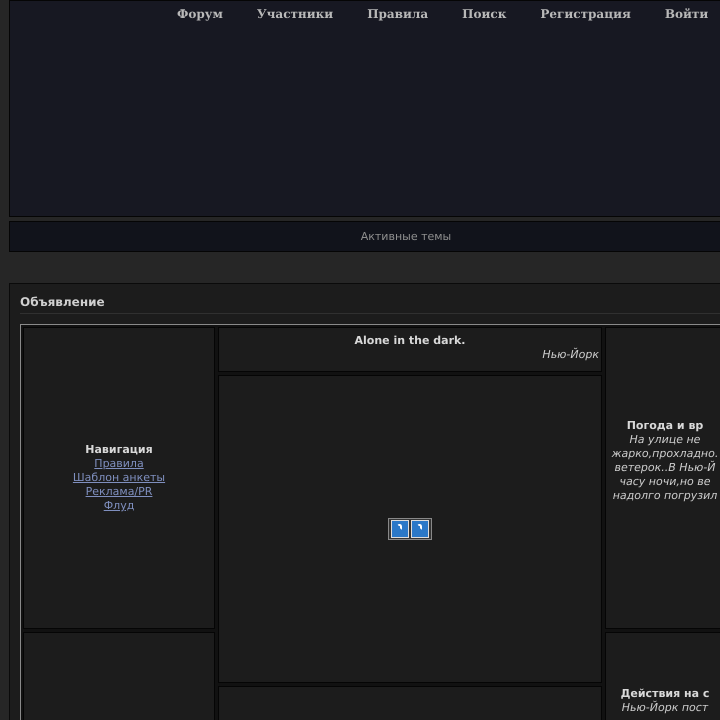 The height and width of the screenshot is (720, 720). I want to click on weather-text: ветерок..В Нью-Й, so click(665, 467).